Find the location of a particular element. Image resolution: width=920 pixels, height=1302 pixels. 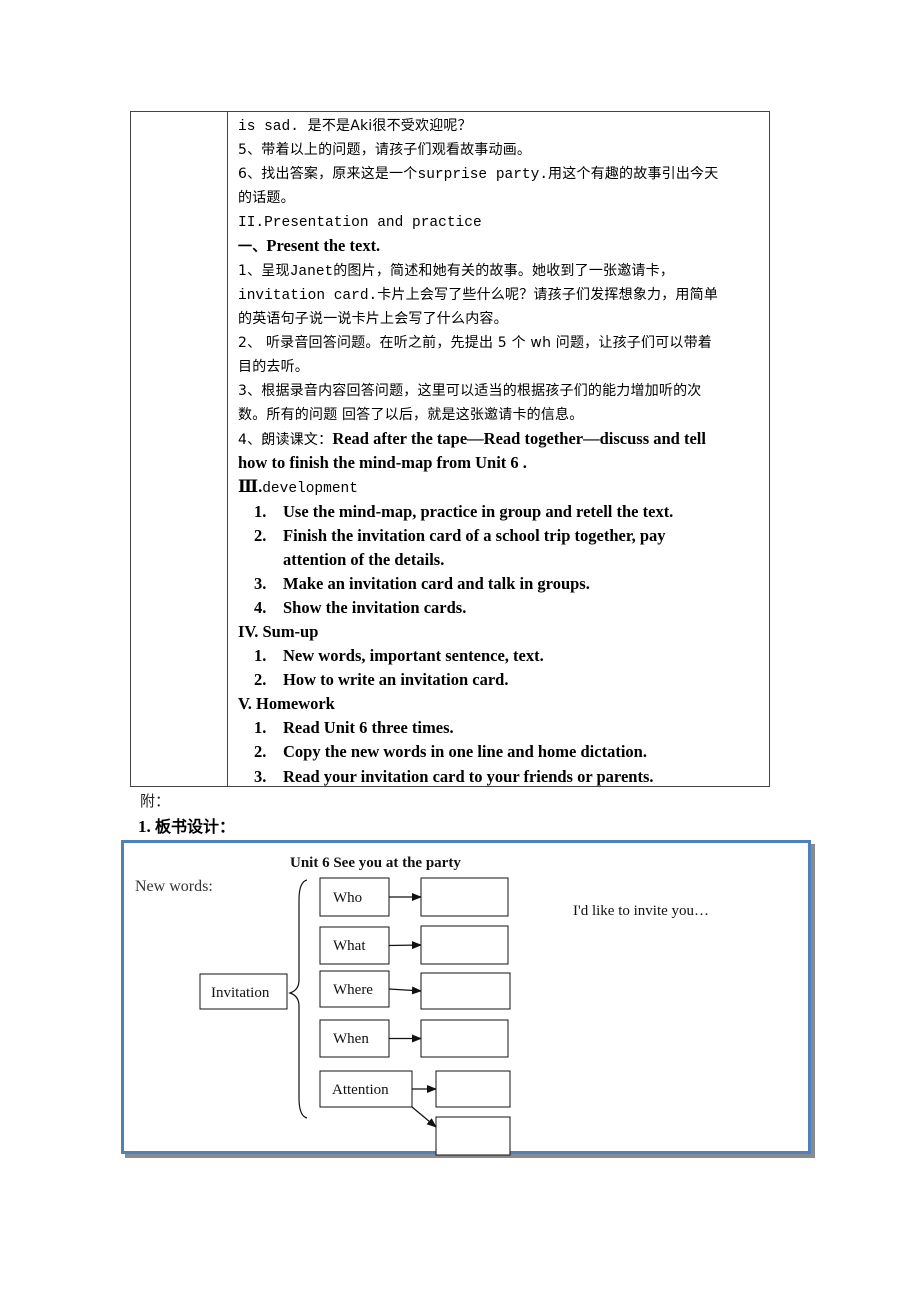

text-run: 是不是Aki很不受欢迎呢？ is located at coordinates (389, 126).